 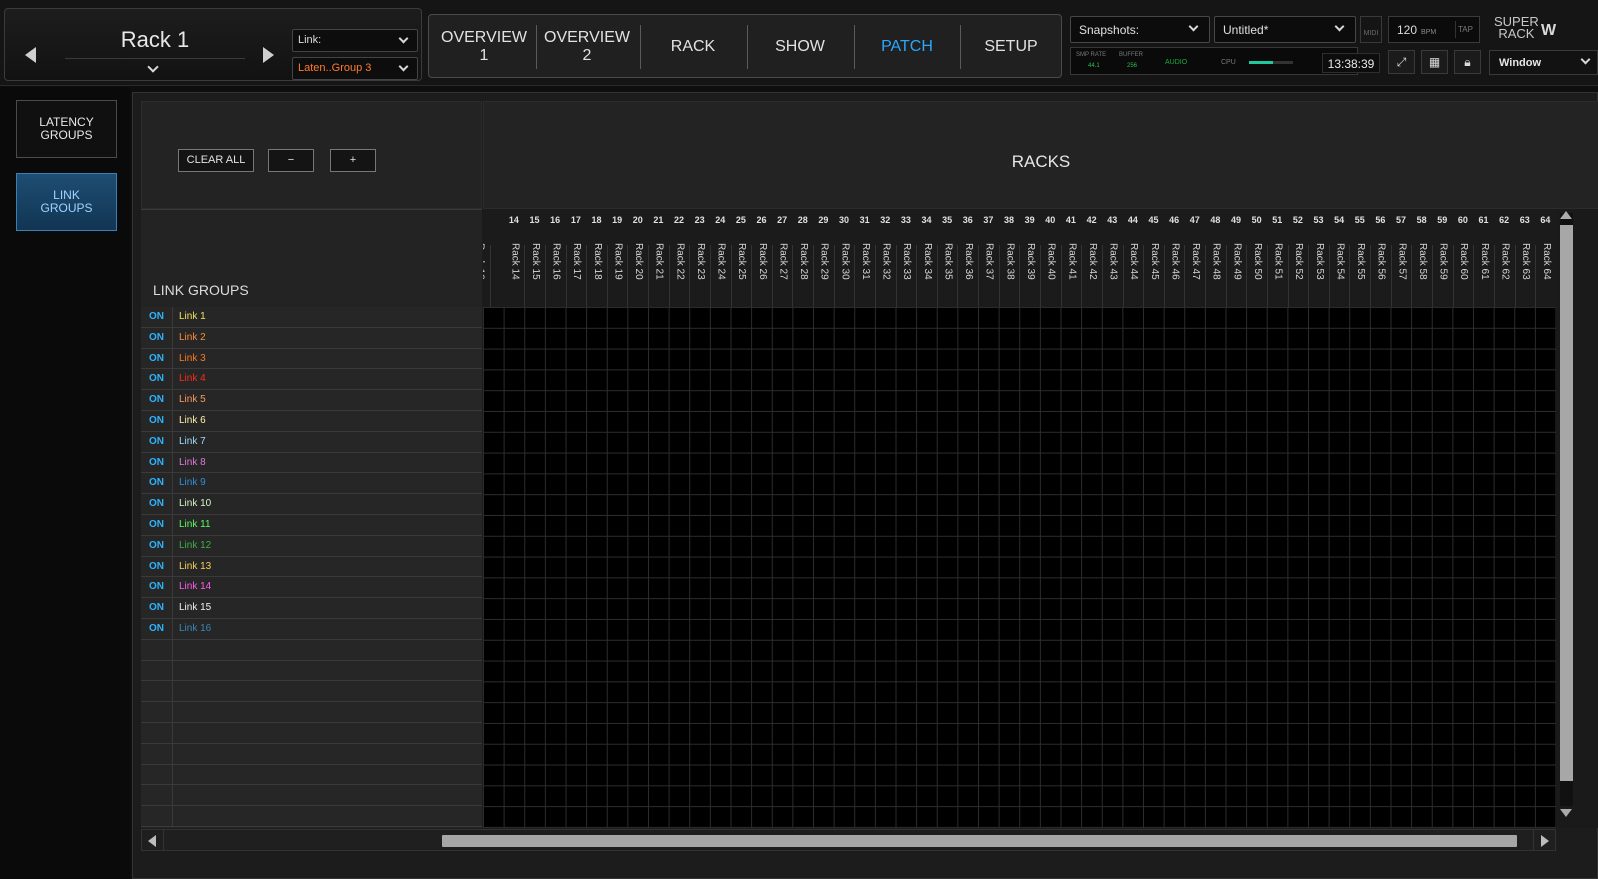 I want to click on link-group-row: ON Link 11, so click(x=311, y=525).